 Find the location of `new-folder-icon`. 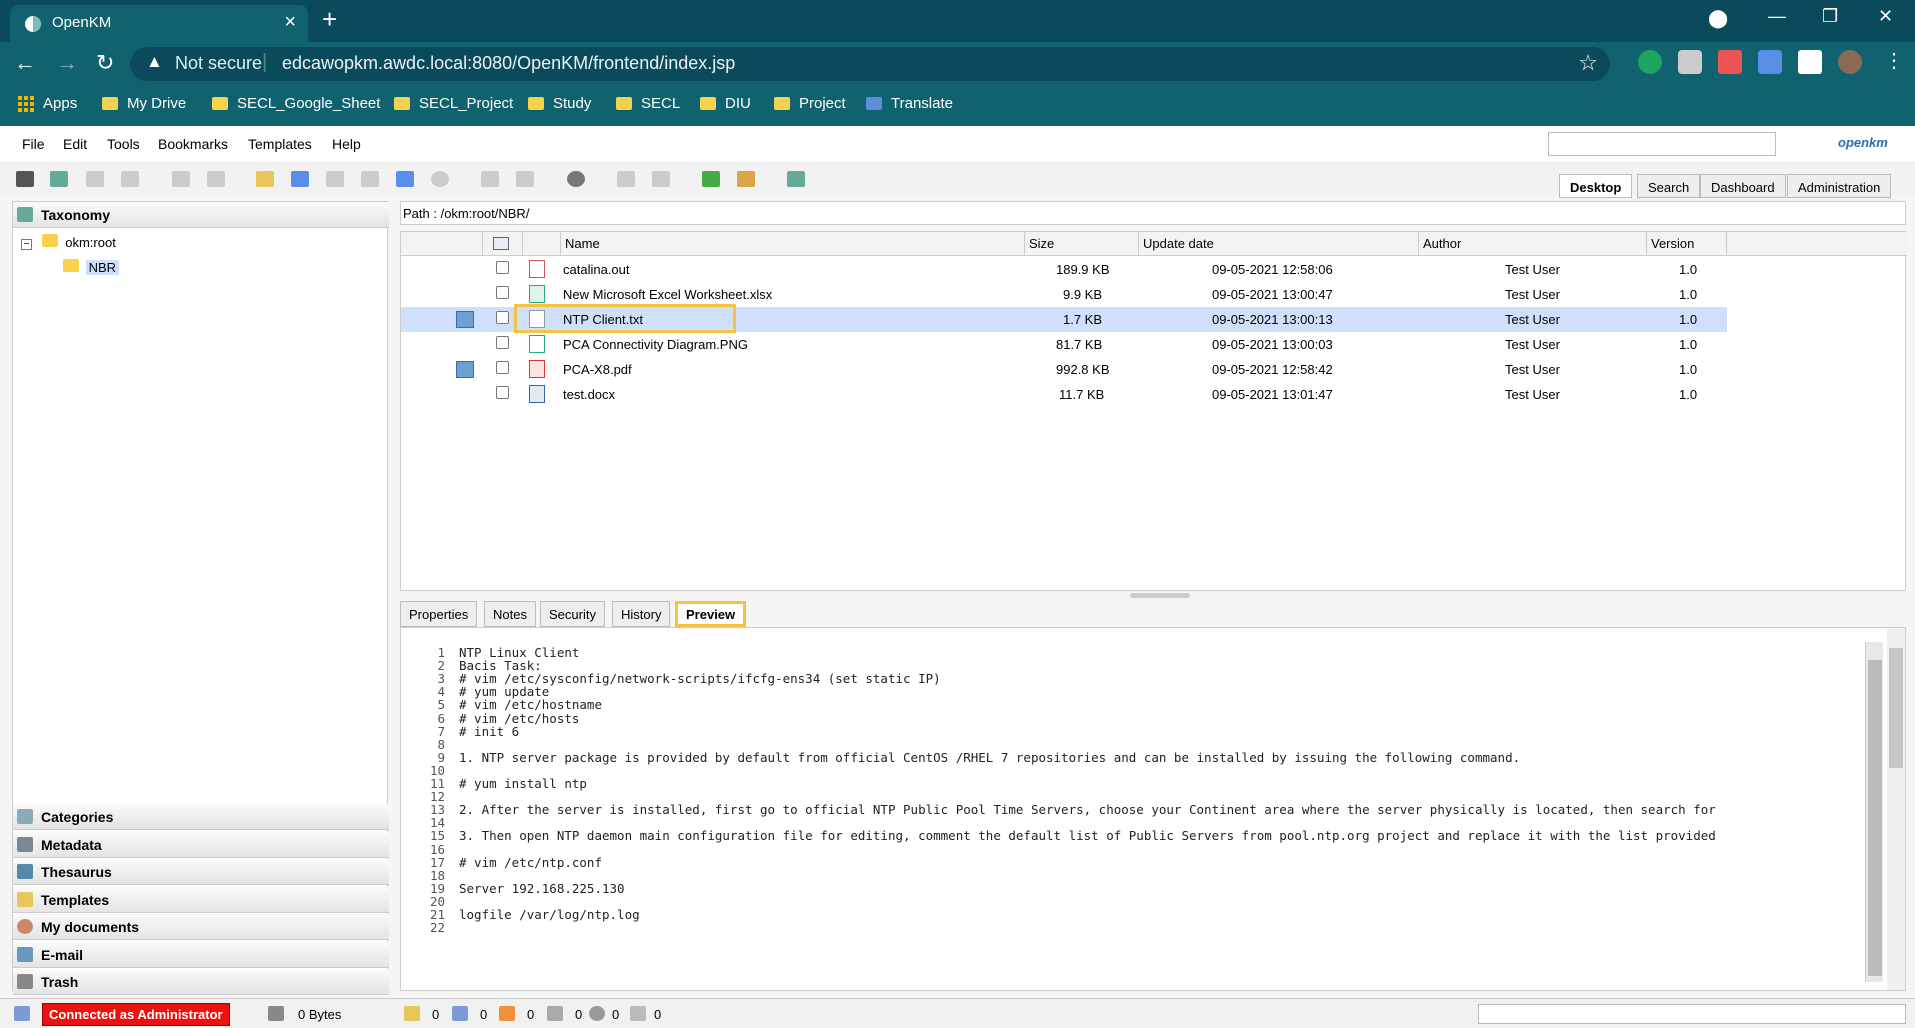

new-folder-icon is located at coordinates (265, 179).